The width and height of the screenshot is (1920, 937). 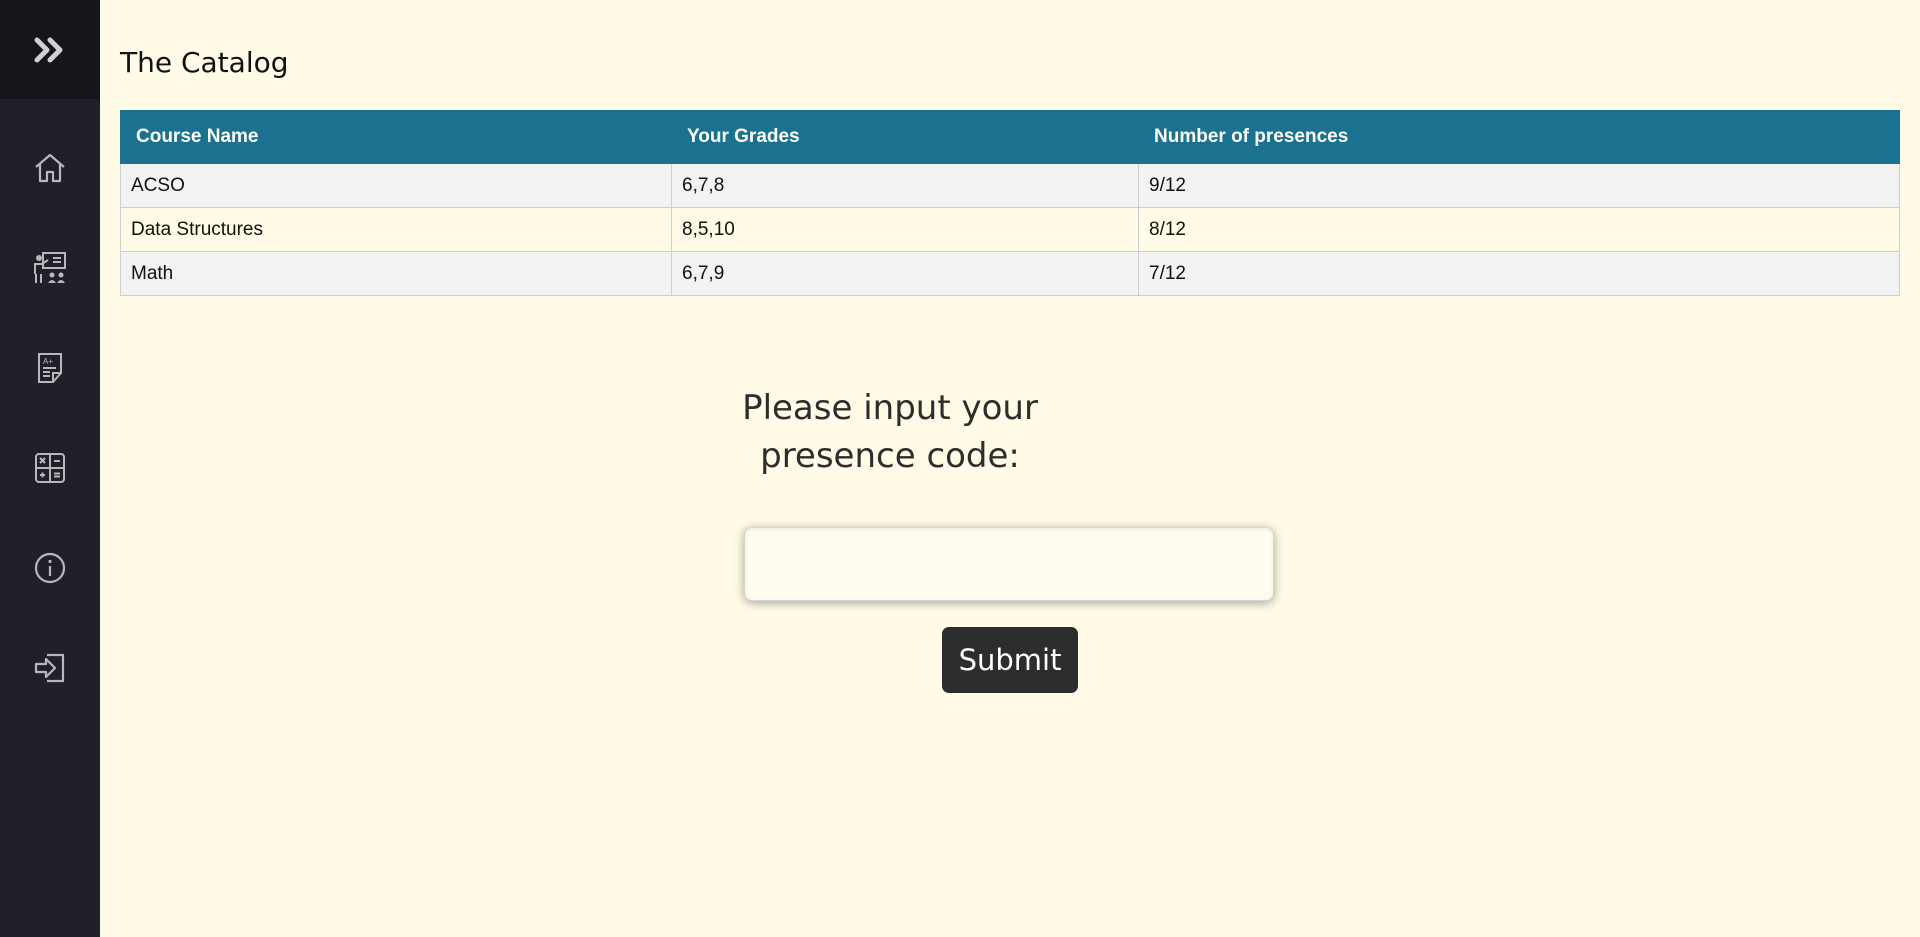 I want to click on teacher-board-icon, so click(x=50, y=268).